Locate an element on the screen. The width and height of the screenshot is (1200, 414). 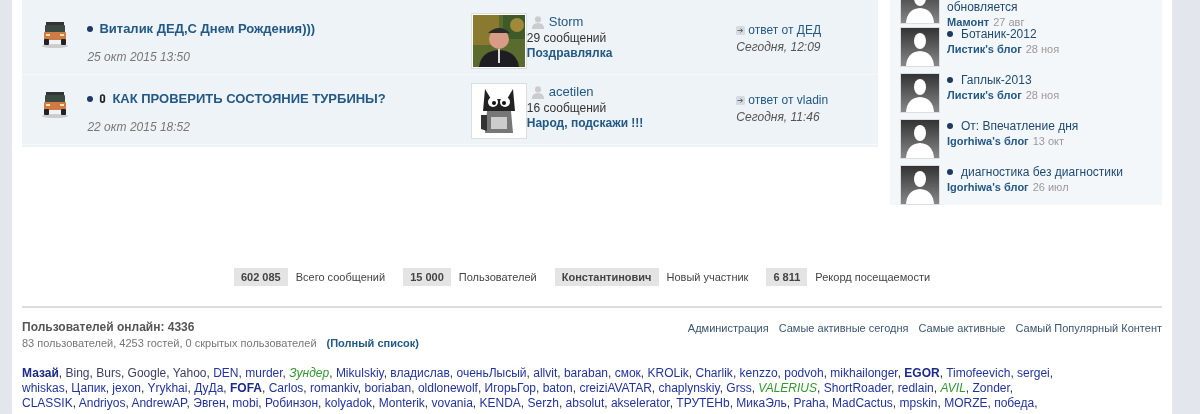
stat-label: Рекорд посещаемости is located at coordinates (873, 277).